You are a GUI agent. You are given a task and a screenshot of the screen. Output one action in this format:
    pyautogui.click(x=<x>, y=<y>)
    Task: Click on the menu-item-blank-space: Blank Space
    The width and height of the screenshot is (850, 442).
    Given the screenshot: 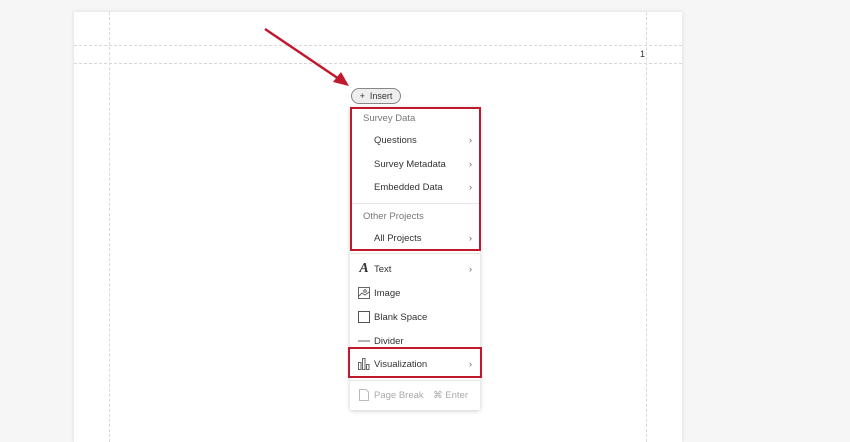 What is the action you would take?
    pyautogui.click(x=415, y=317)
    